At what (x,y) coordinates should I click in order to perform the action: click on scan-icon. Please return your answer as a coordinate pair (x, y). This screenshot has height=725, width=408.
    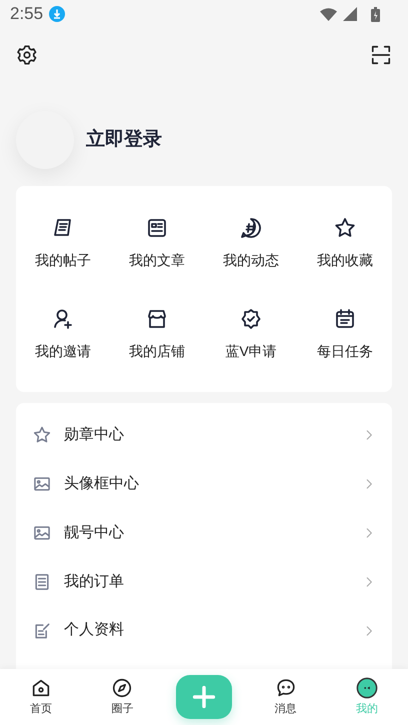
    Looking at the image, I should click on (381, 55).